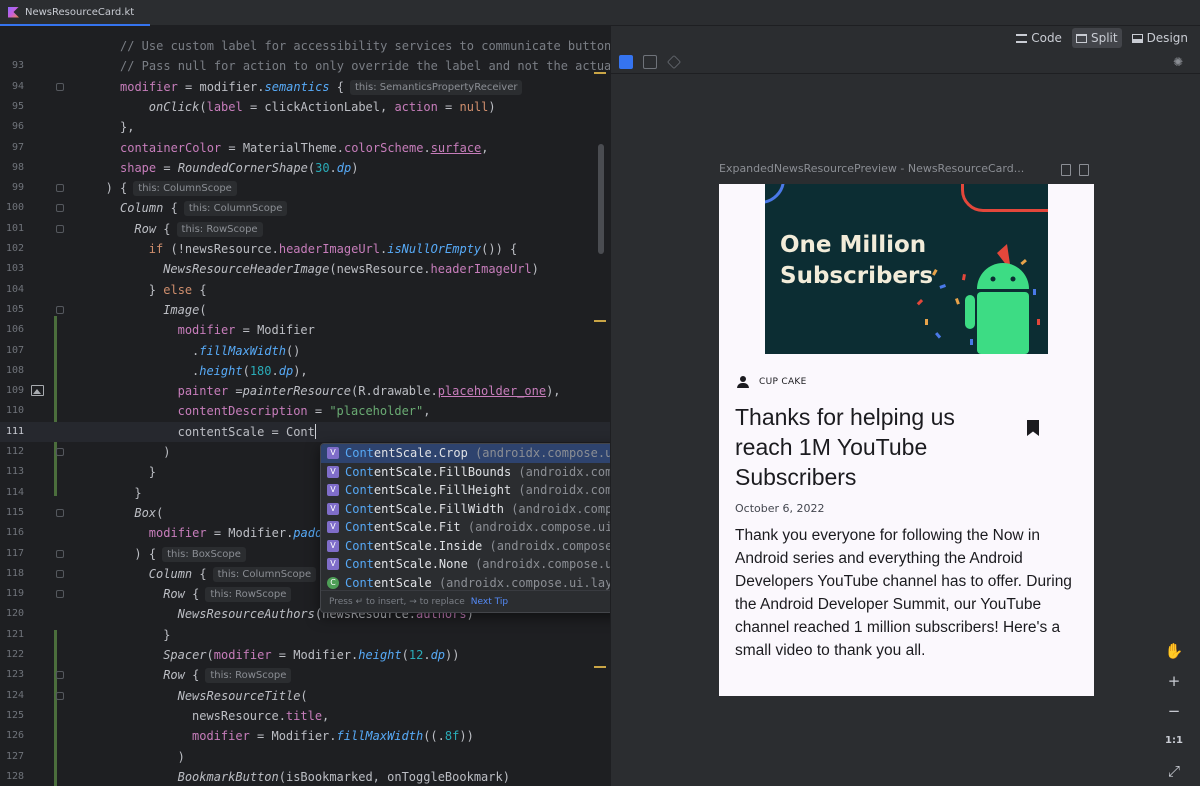 This screenshot has width=1200, height=786. Describe the element at coordinates (1039, 38) in the screenshot. I see `code-mode-button: Code` at that location.